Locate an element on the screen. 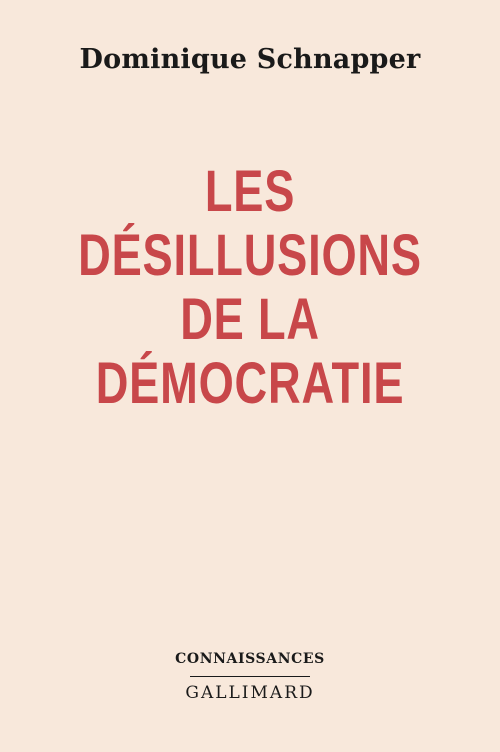 The image size is (500, 752). series-name: CONNAISSANCES is located at coordinates (250, 659).